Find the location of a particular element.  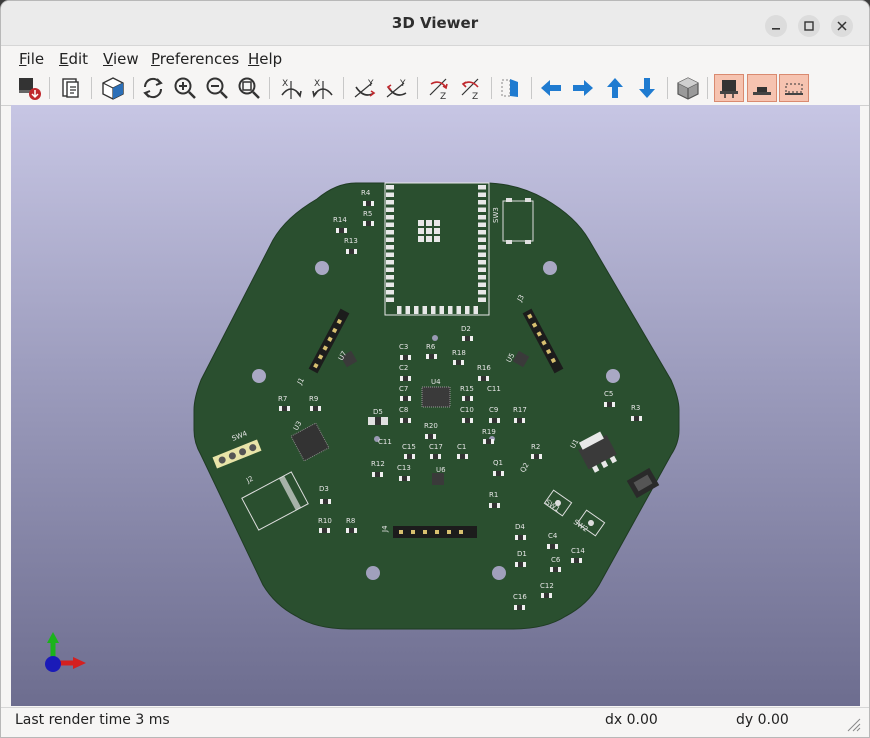

zoom-in-icon is located at coordinates (185, 88).